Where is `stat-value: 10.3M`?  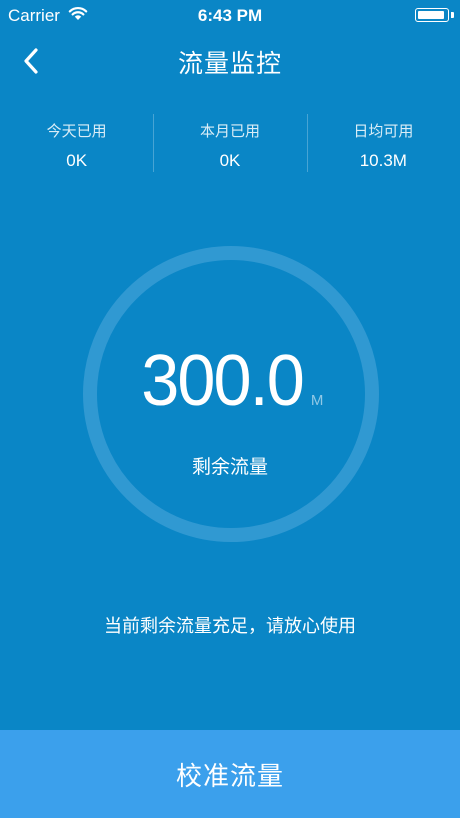 stat-value: 10.3M is located at coordinates (383, 160).